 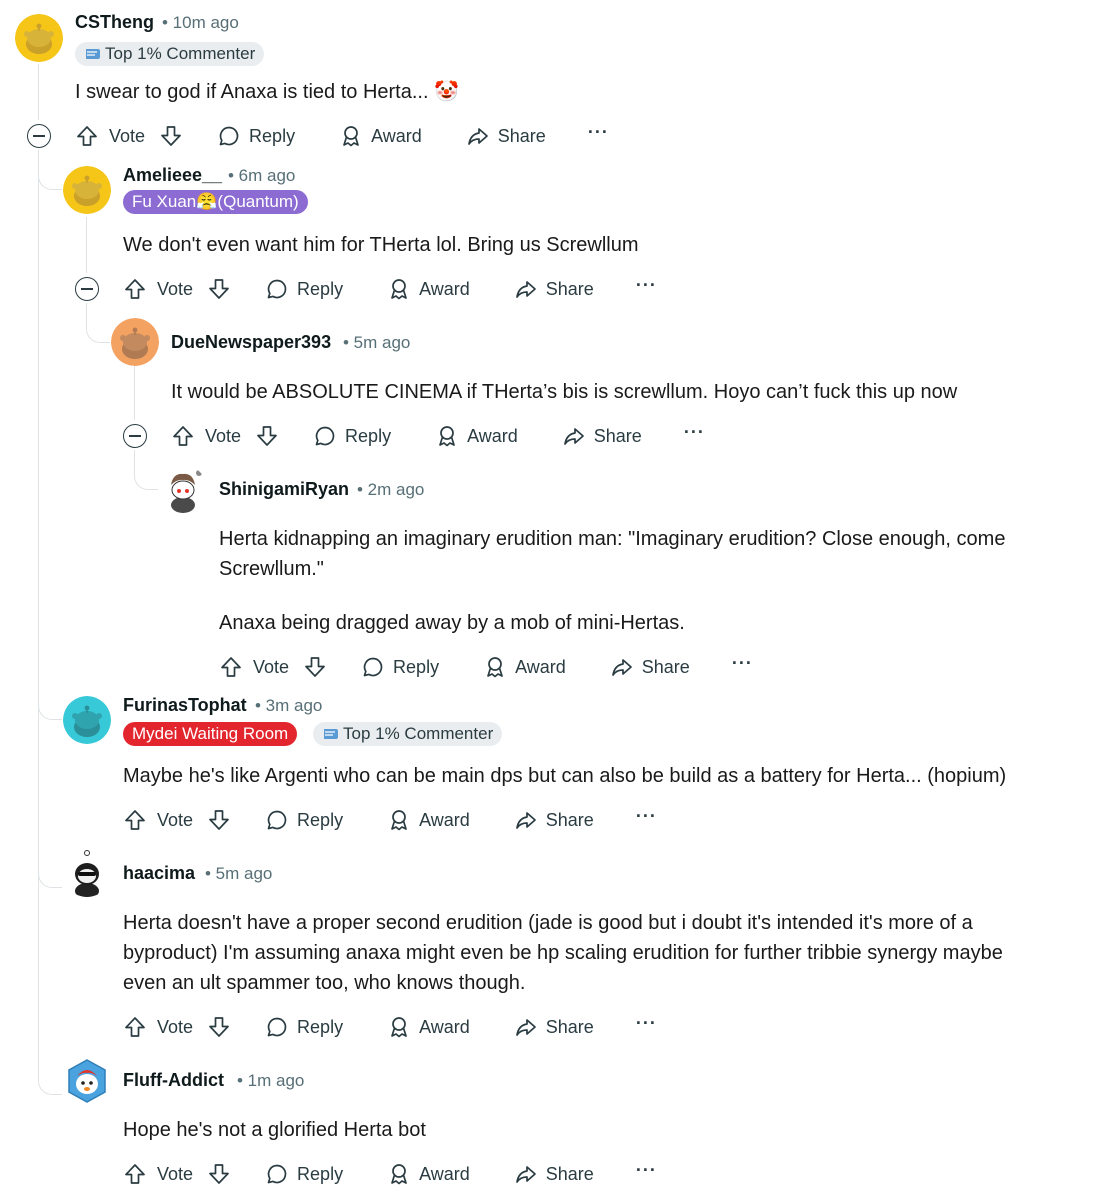 I want to click on user-flair: Top 1% Commenter, so click(x=170, y=54).